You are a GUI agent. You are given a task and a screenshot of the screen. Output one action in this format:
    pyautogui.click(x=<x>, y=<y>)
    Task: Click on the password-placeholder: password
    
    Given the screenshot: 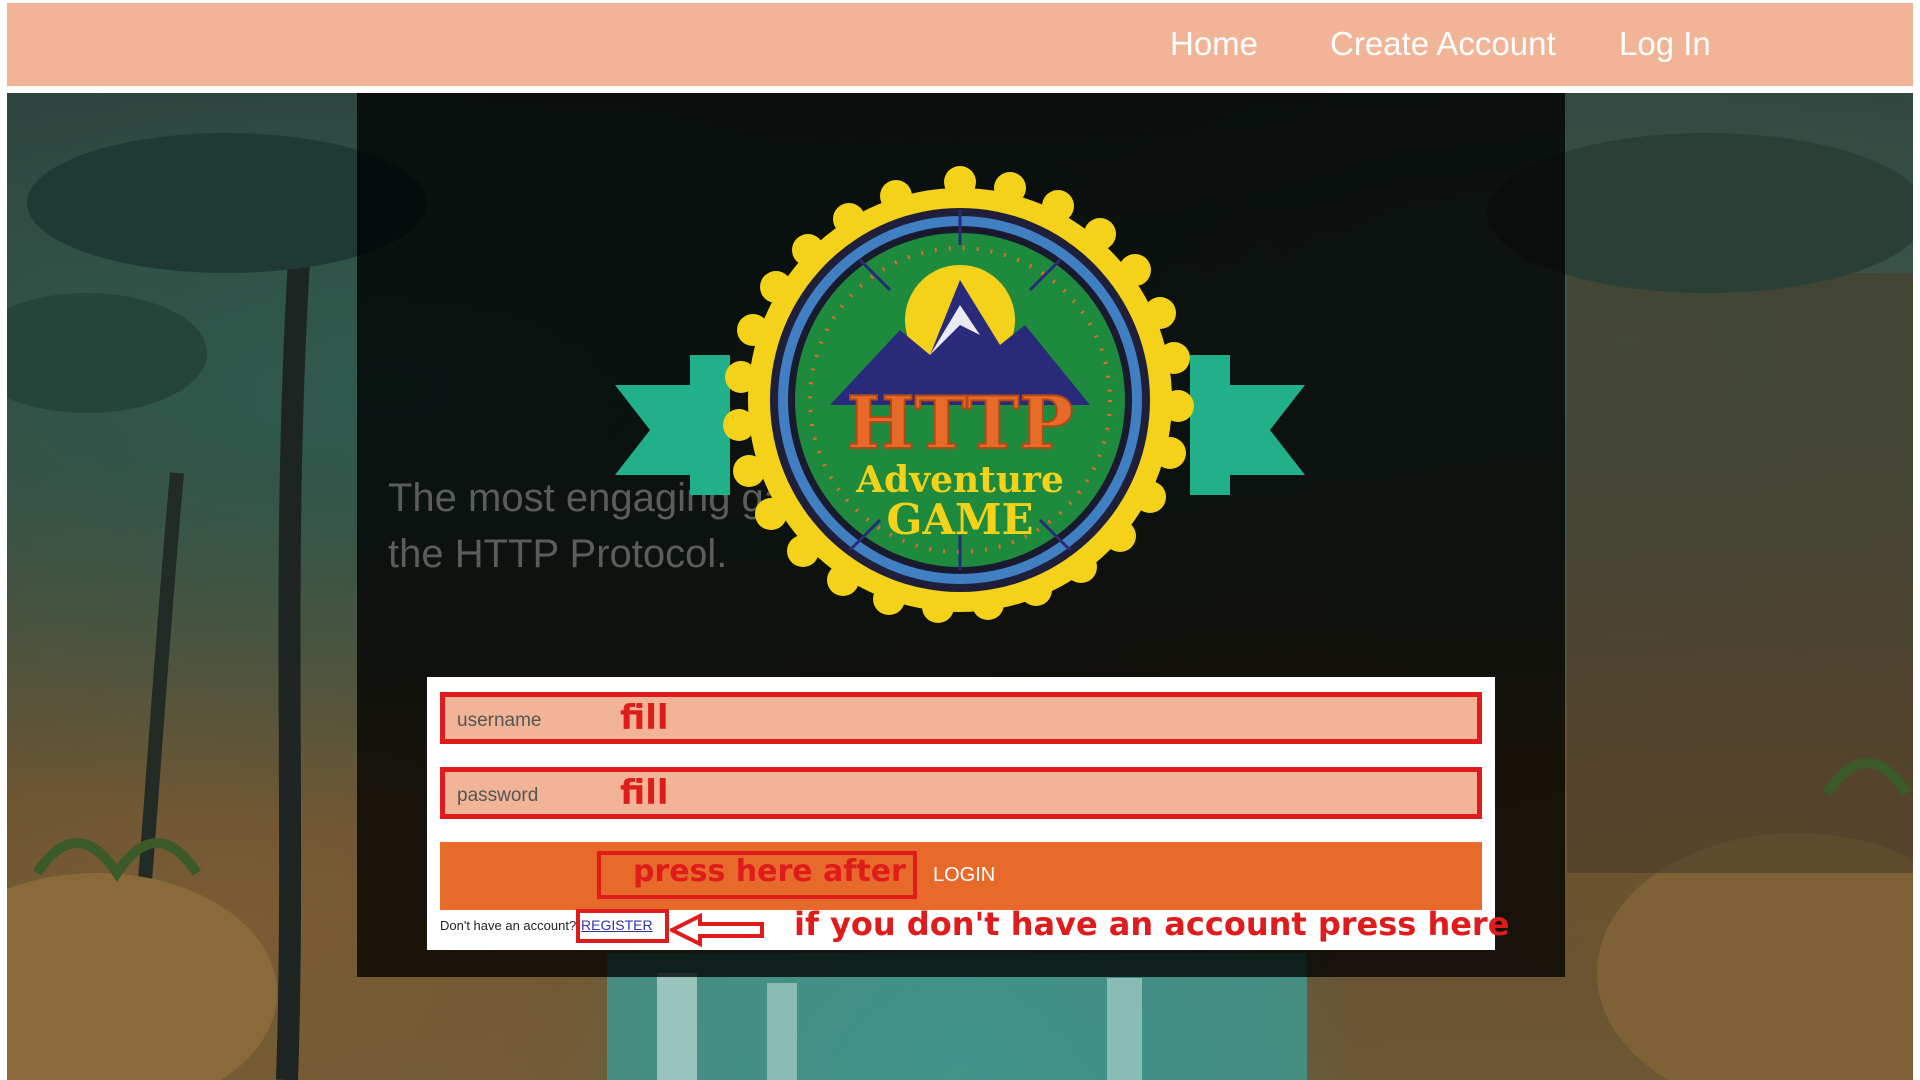 What is the action you would take?
    pyautogui.click(x=498, y=795)
    